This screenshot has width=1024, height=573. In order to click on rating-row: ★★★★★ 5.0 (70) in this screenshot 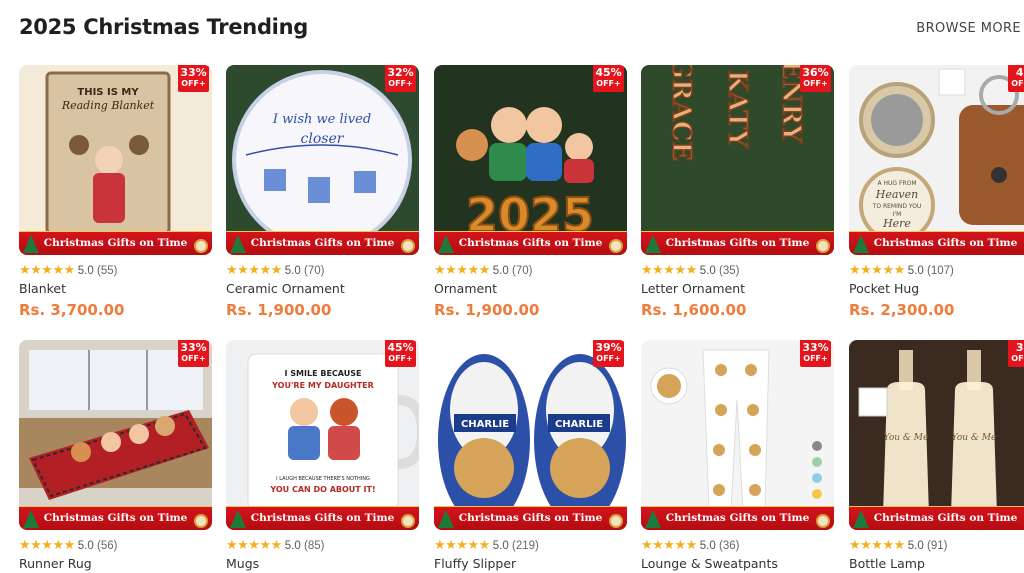, I will do `click(275, 269)`.